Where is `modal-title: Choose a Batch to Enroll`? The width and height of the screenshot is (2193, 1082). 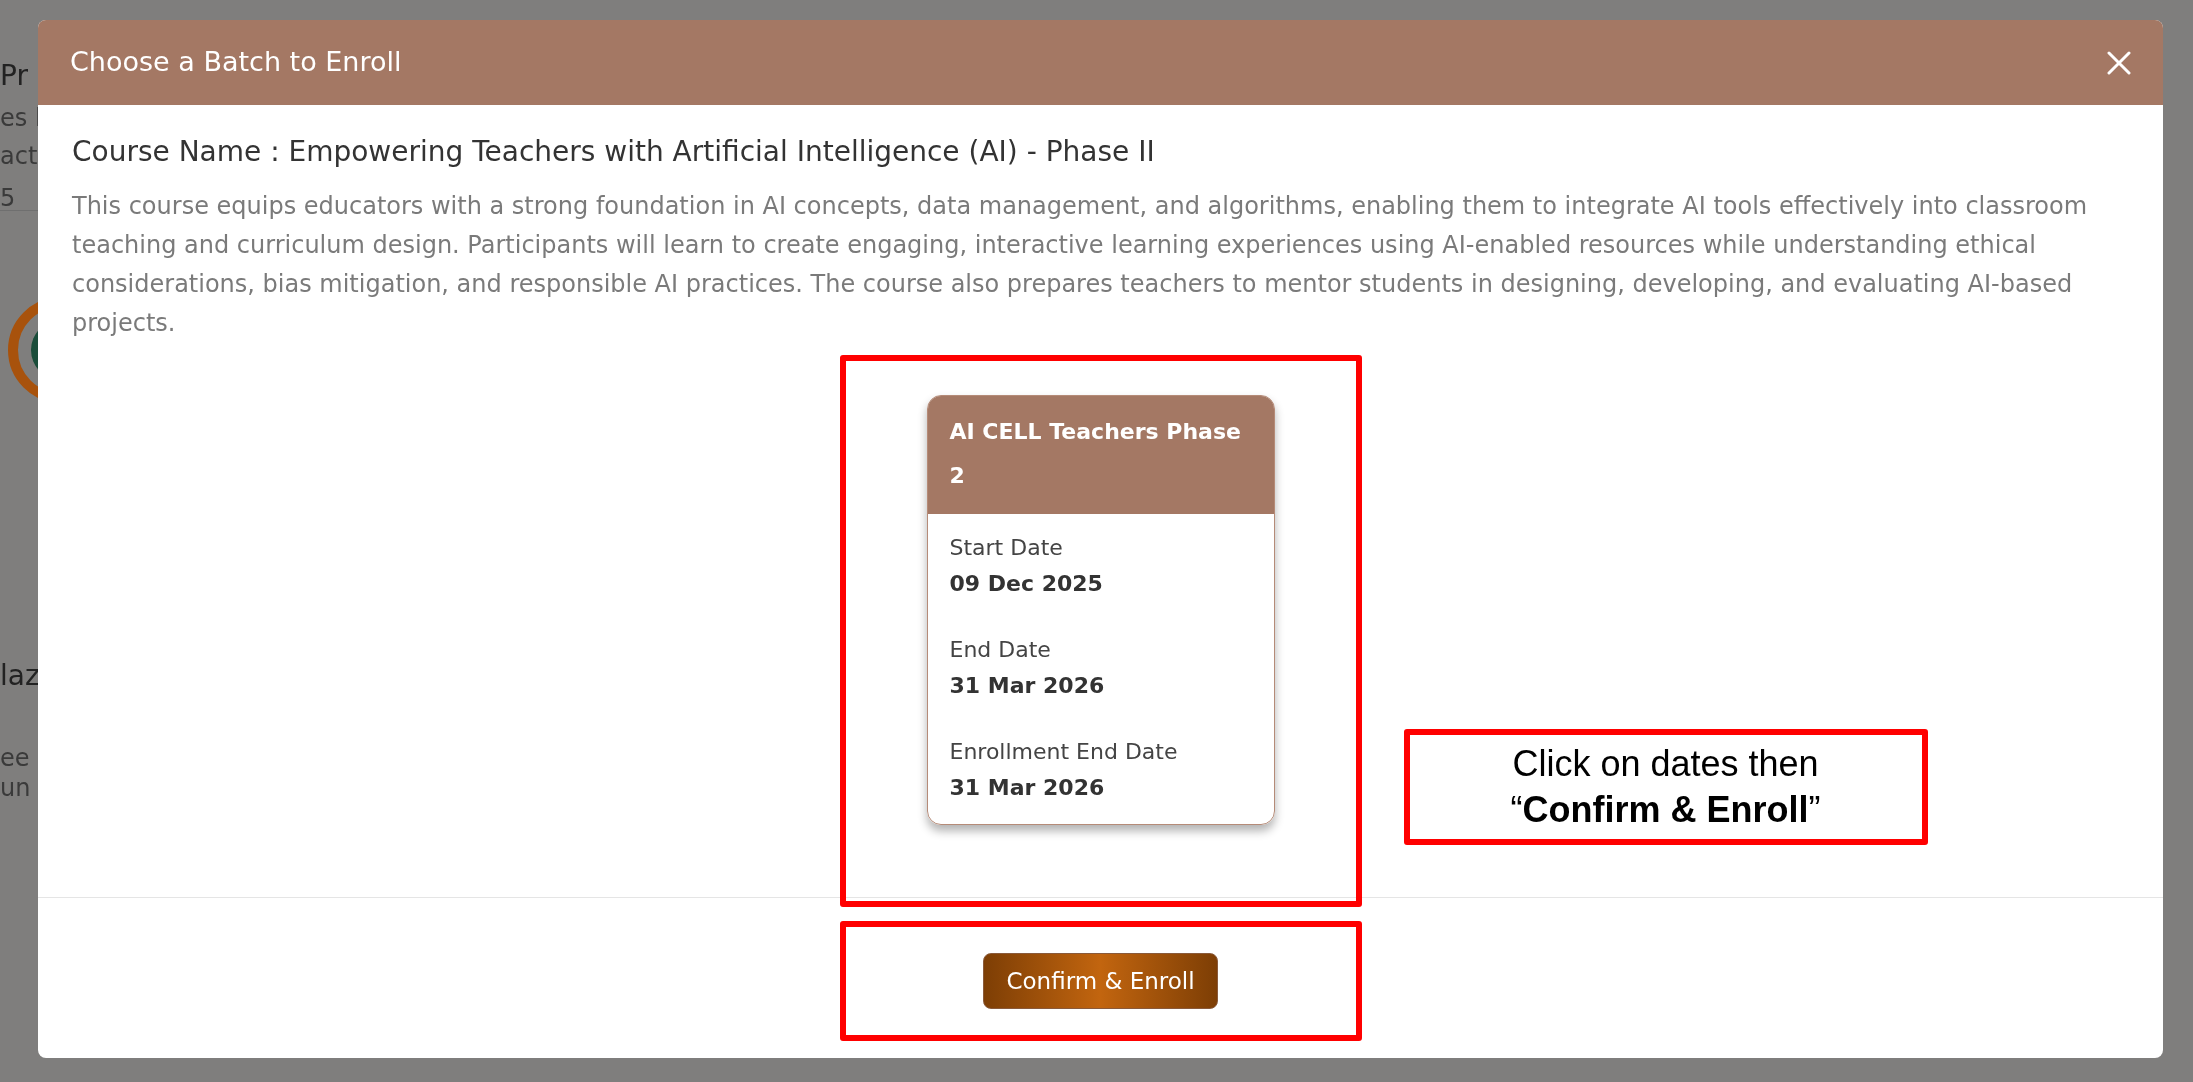 modal-title: Choose a Batch to Enroll is located at coordinates (236, 62).